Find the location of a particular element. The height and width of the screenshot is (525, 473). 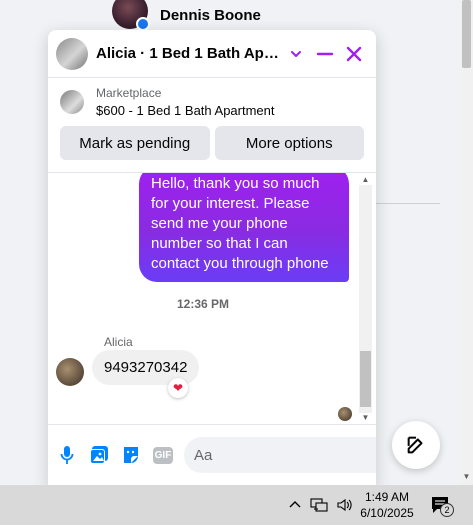

photo-icon is located at coordinates (99, 455).